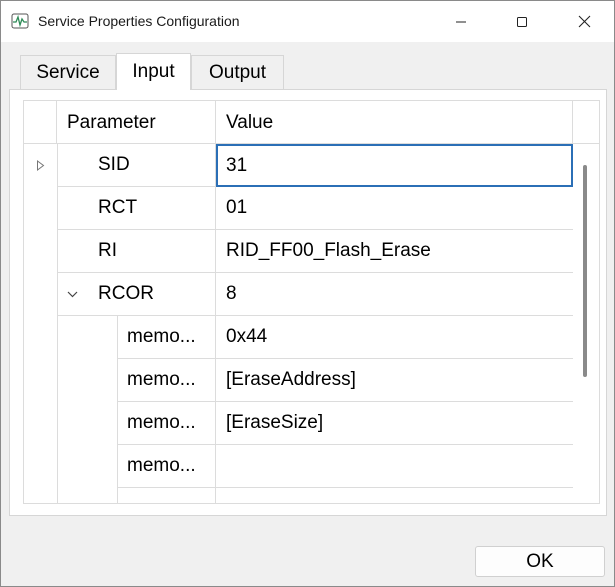 The image size is (615, 587). Describe the element at coordinates (394, 208) in the screenshot. I see `value-cell: 01` at that location.